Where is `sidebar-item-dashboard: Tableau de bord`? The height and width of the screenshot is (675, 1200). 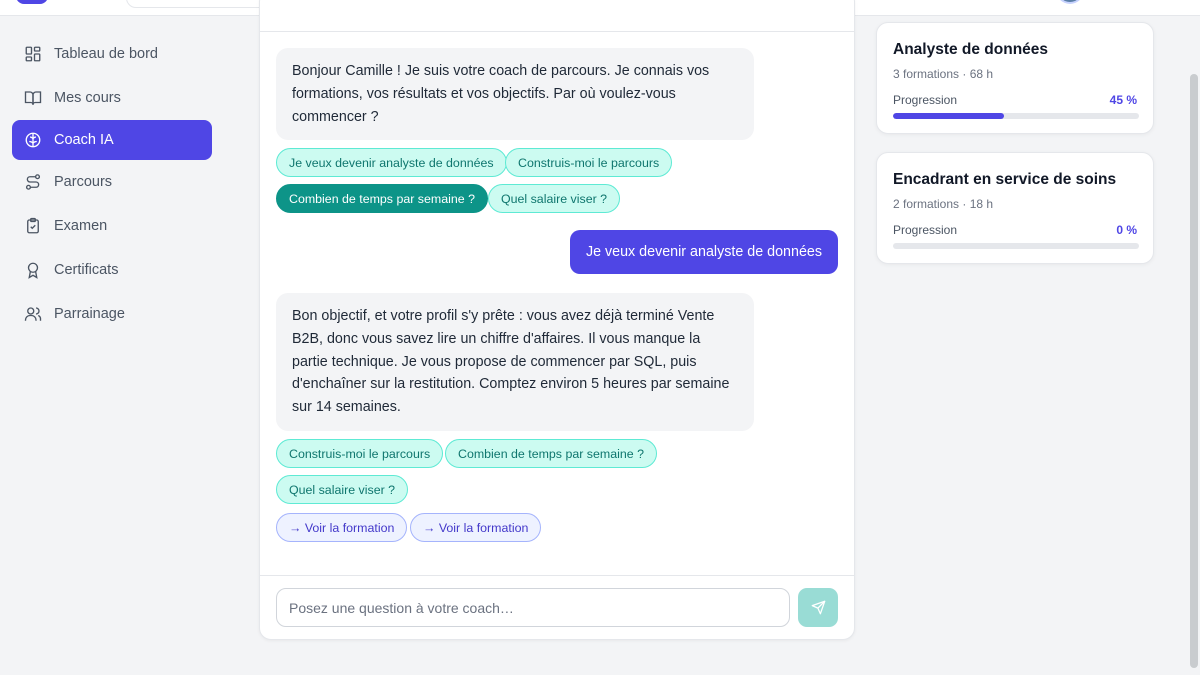
sidebar-item-dashboard: Tableau de bord is located at coordinates (112, 54).